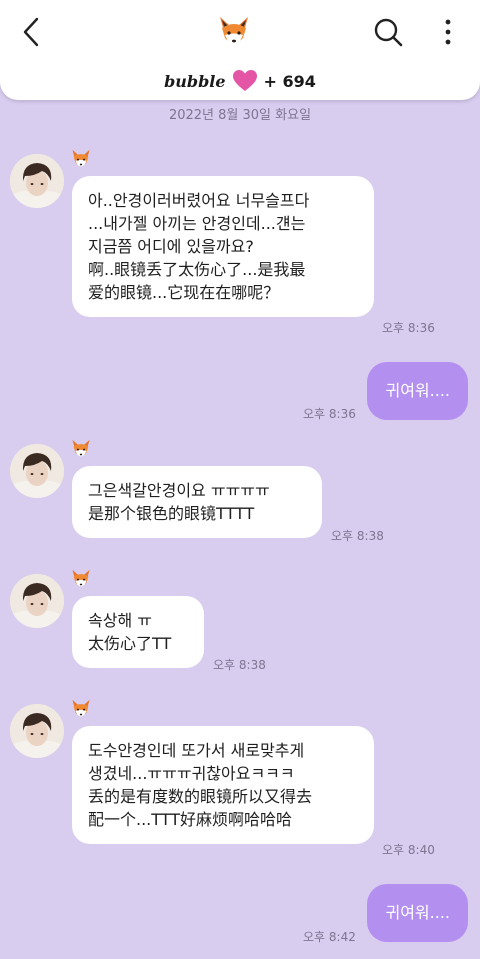 The image size is (480, 959). I want to click on message-line: 丢的是有度数的眼镜所以又得去, so click(200, 796).